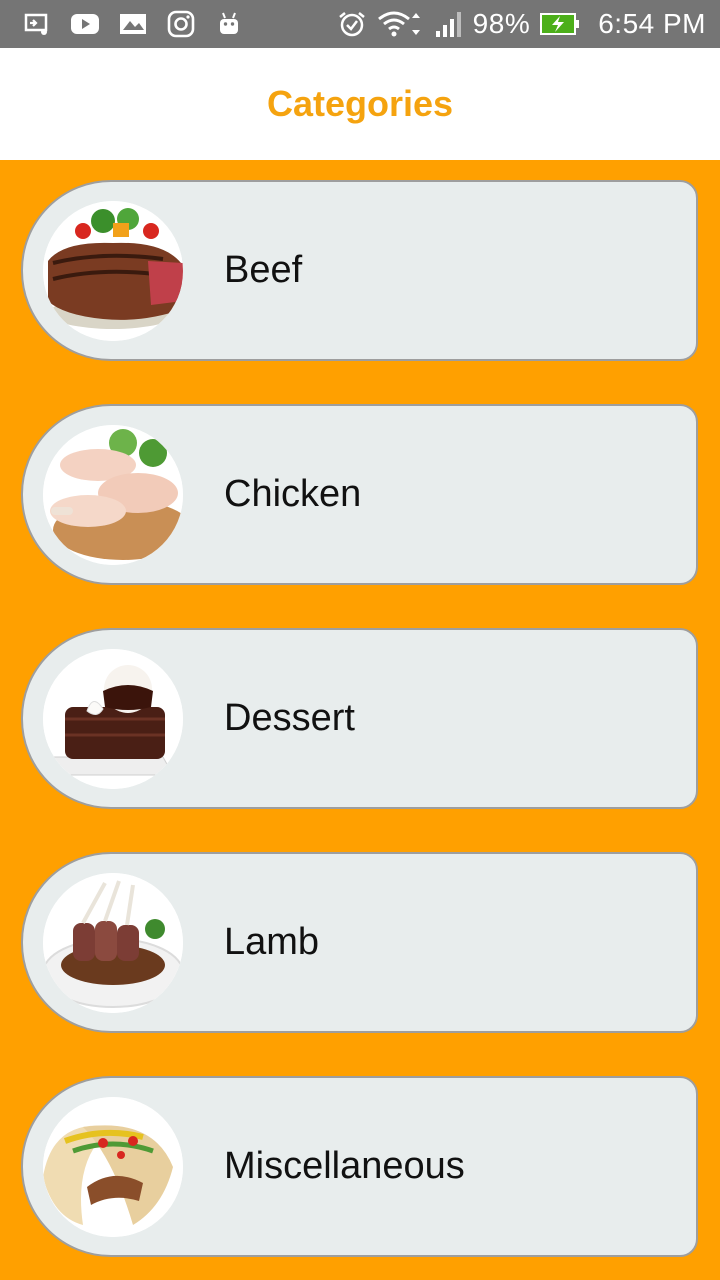 This screenshot has width=720, height=1280. I want to click on category-label: Chicken, so click(293, 494).